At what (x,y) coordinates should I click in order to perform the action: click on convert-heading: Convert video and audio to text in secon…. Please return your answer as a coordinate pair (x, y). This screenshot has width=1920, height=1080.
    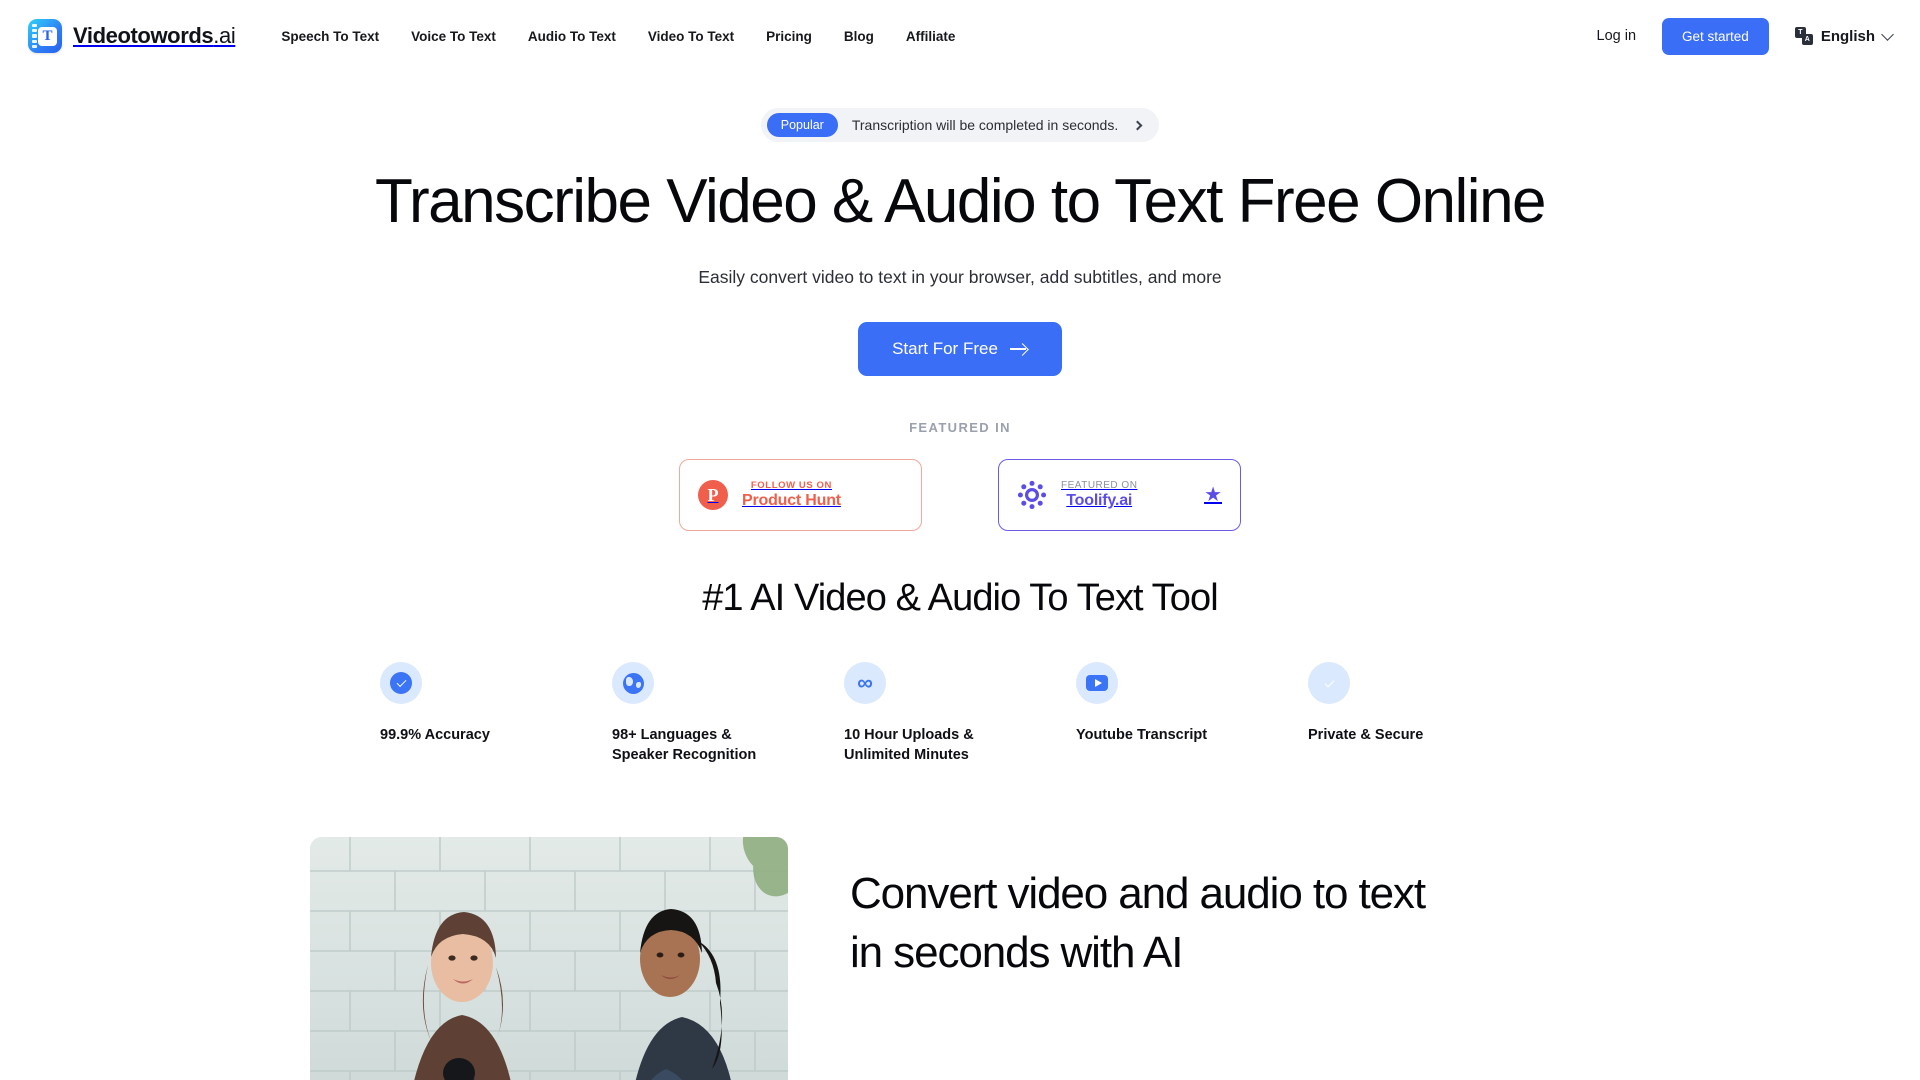
    Looking at the image, I should click on (1138, 923).